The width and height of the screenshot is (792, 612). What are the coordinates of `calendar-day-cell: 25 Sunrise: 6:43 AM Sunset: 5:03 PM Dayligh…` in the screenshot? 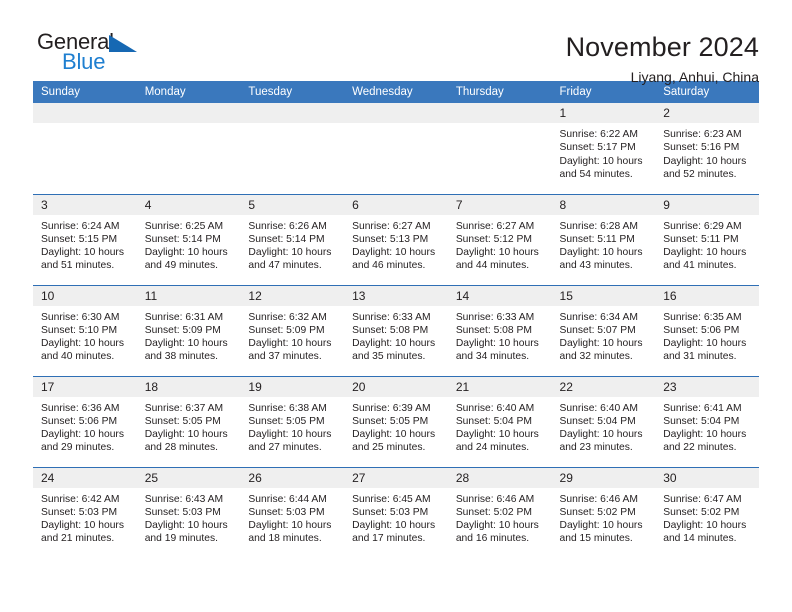 It's located at (188, 512).